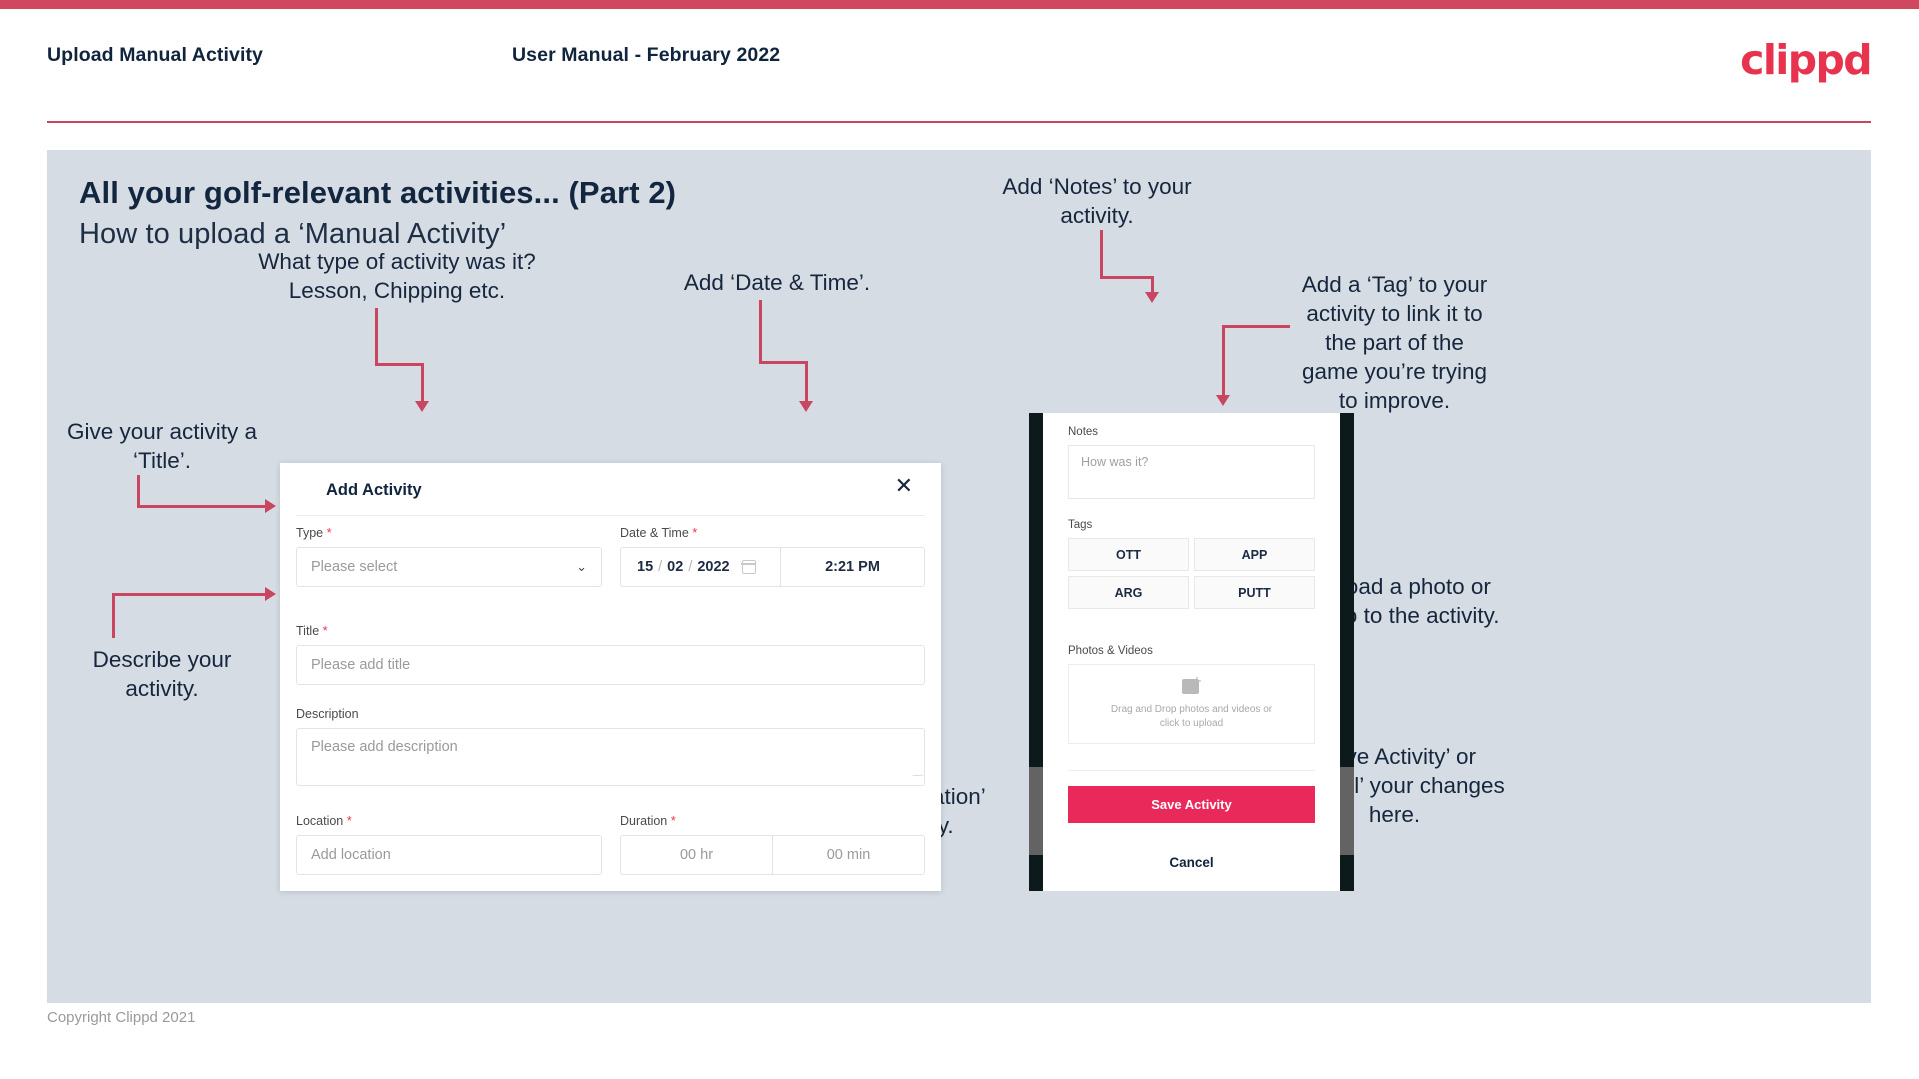  I want to click on field-datetime-label-text: Date & Time, so click(654, 533).